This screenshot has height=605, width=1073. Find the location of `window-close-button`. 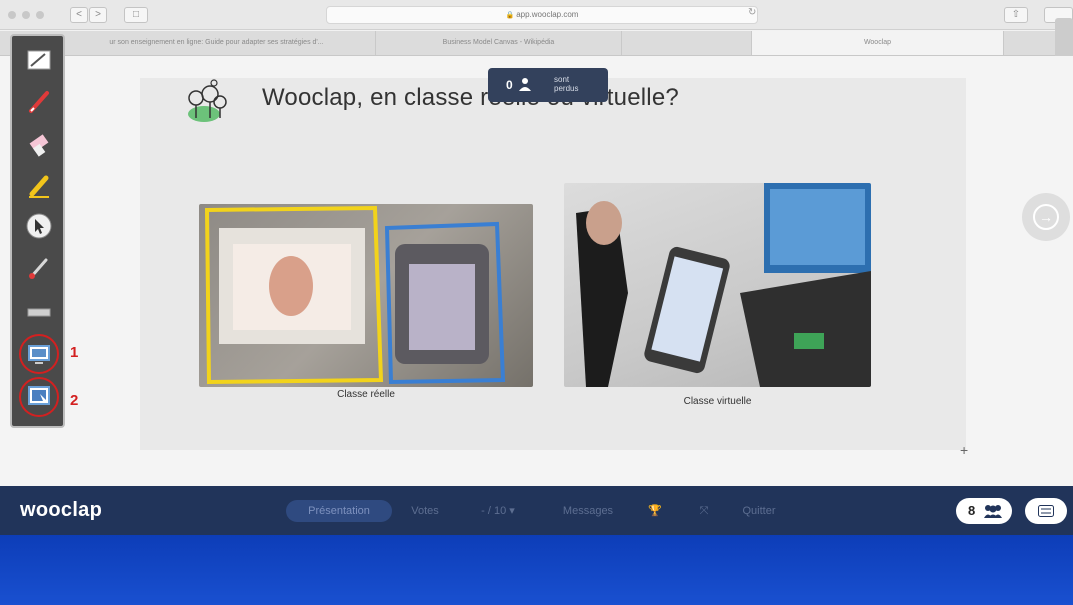

window-close-button is located at coordinates (12, 15).